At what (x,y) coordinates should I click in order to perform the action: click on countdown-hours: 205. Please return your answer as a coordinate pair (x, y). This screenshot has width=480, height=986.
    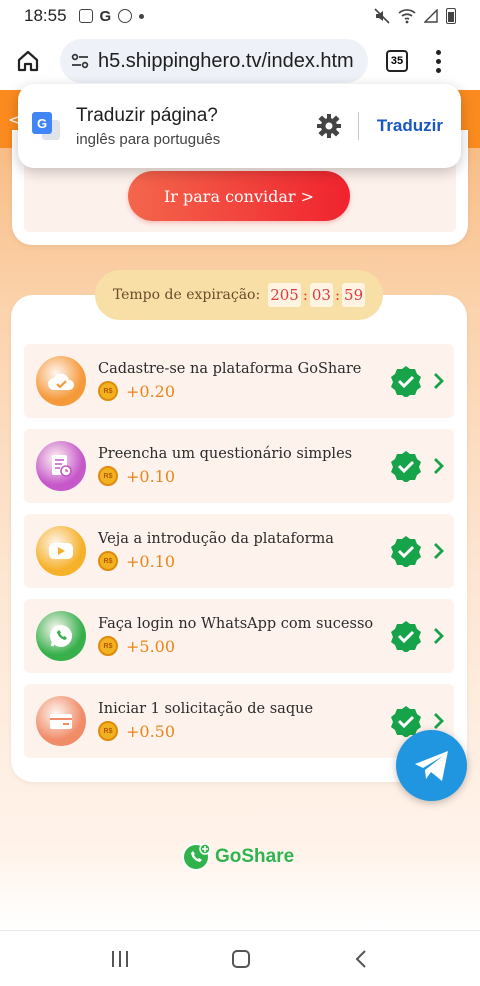
    Looking at the image, I should click on (284, 295).